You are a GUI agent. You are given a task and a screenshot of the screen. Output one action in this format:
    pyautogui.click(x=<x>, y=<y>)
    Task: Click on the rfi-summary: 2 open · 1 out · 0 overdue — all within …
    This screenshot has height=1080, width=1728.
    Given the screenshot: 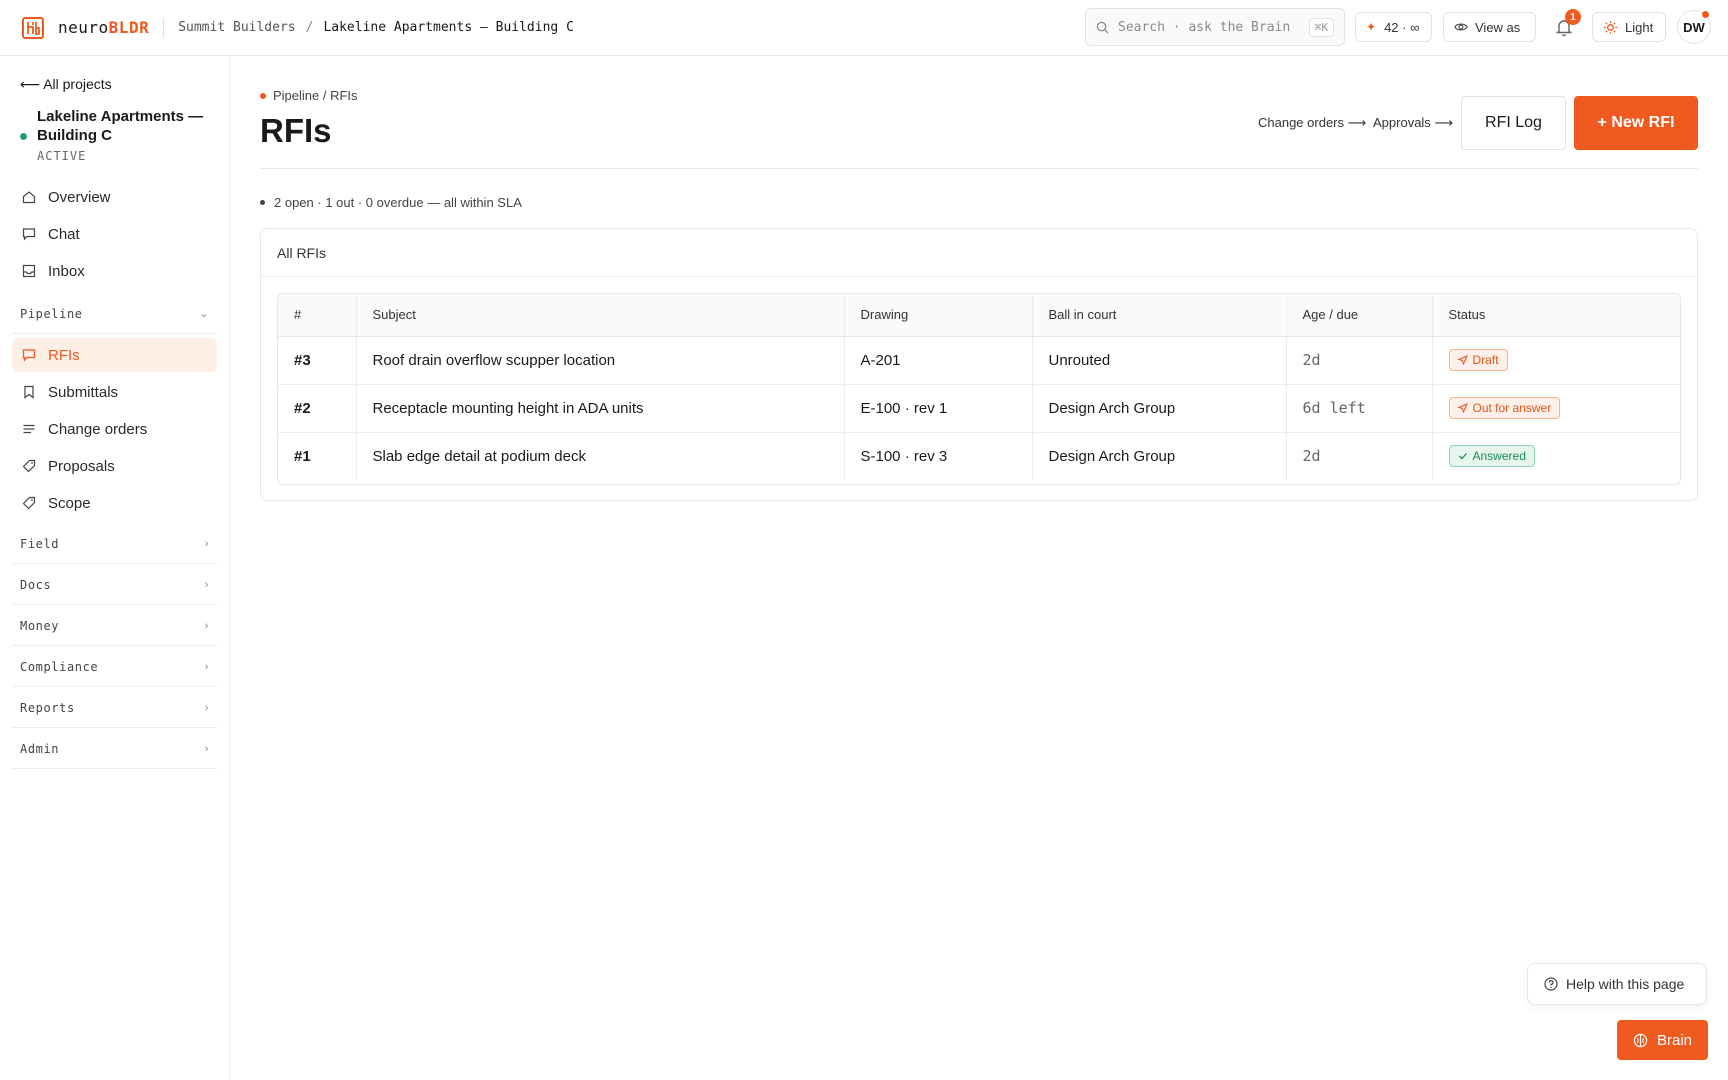 What is the action you would take?
    pyautogui.click(x=391, y=202)
    